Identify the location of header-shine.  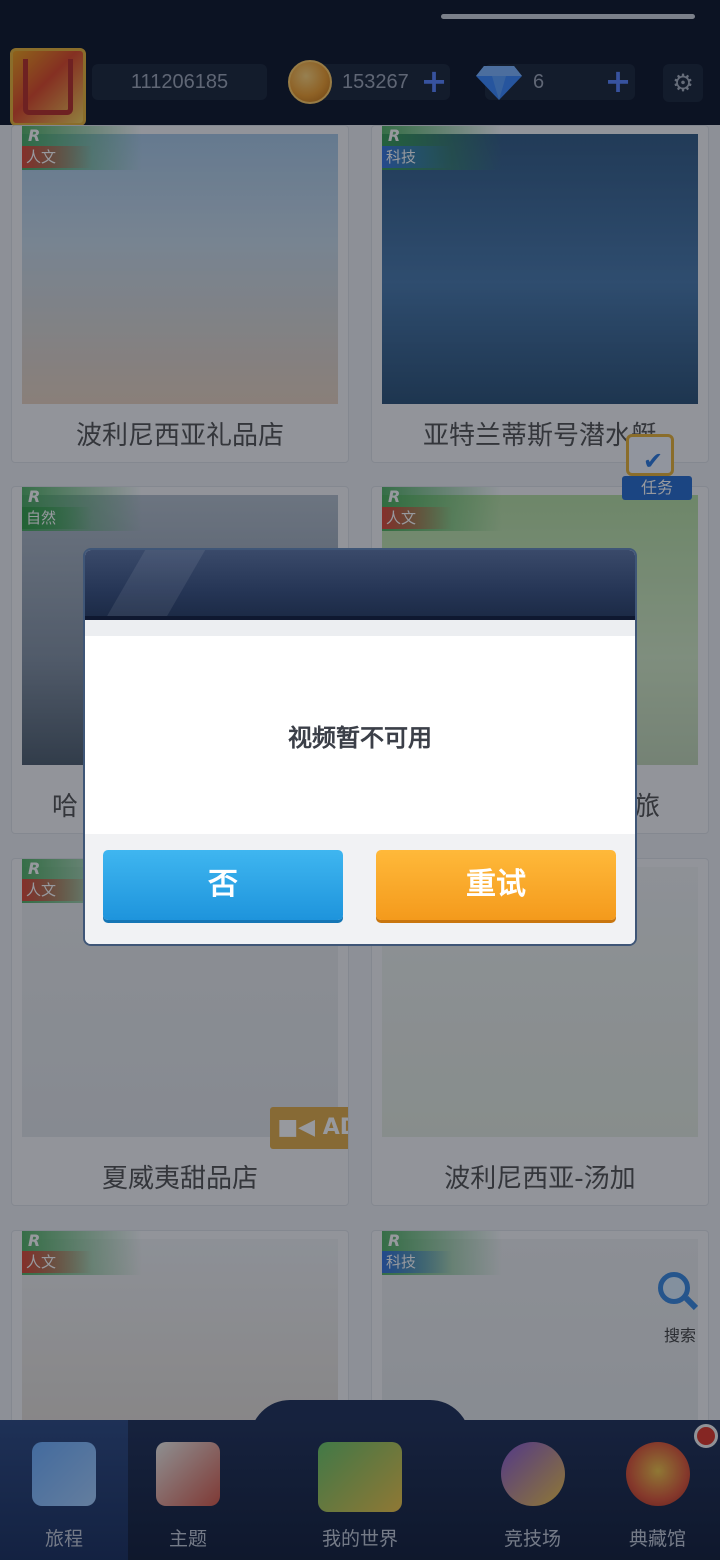
(155, 585).